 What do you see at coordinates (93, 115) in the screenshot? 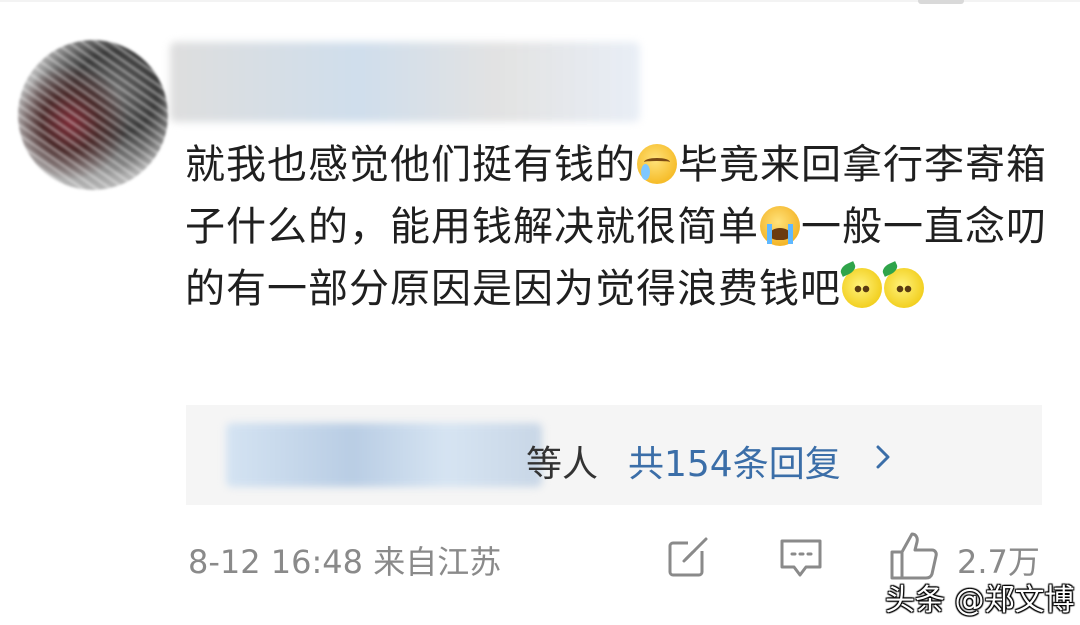
I see `avatar` at bounding box center [93, 115].